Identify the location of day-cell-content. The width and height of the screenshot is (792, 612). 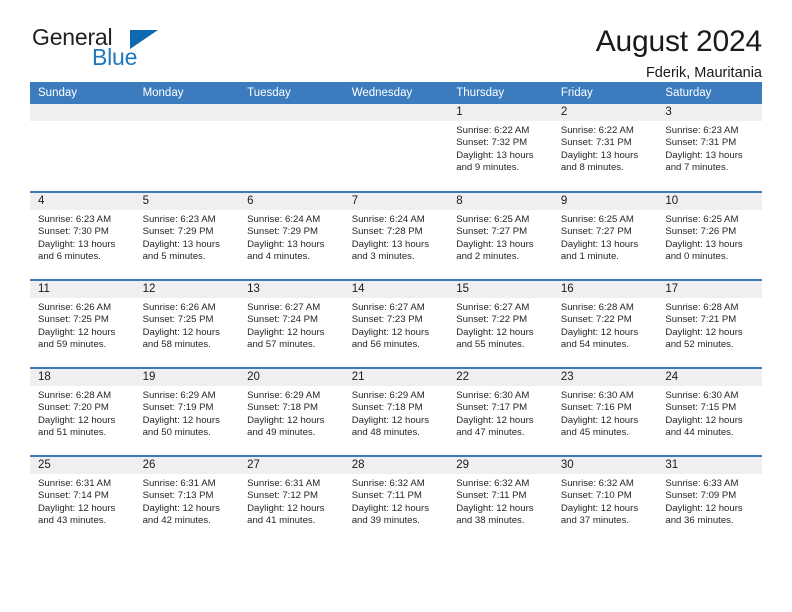
(396, 147).